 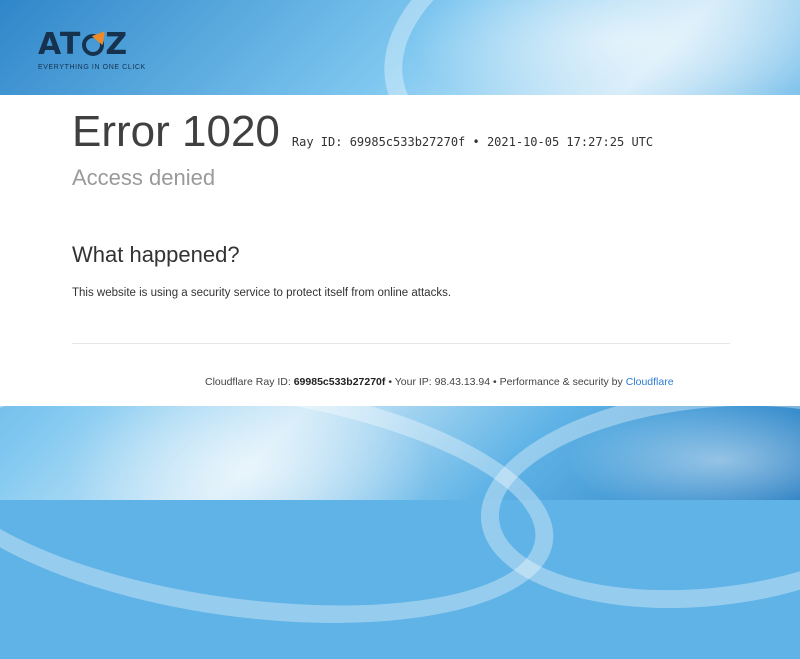 I want to click on footer-ip-label: Your IP:, so click(x=413, y=382).